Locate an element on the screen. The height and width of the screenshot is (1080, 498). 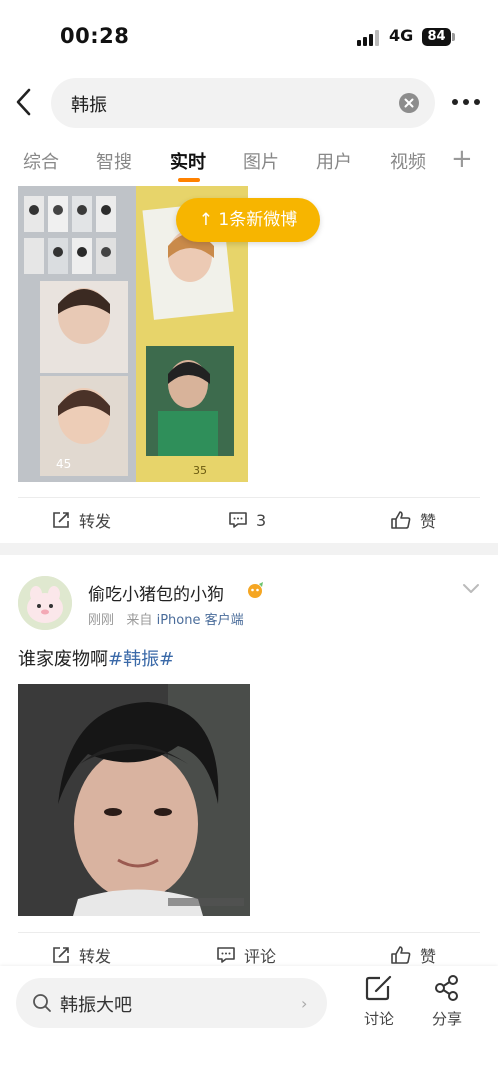
search-icon is located at coordinates (42, 1003).